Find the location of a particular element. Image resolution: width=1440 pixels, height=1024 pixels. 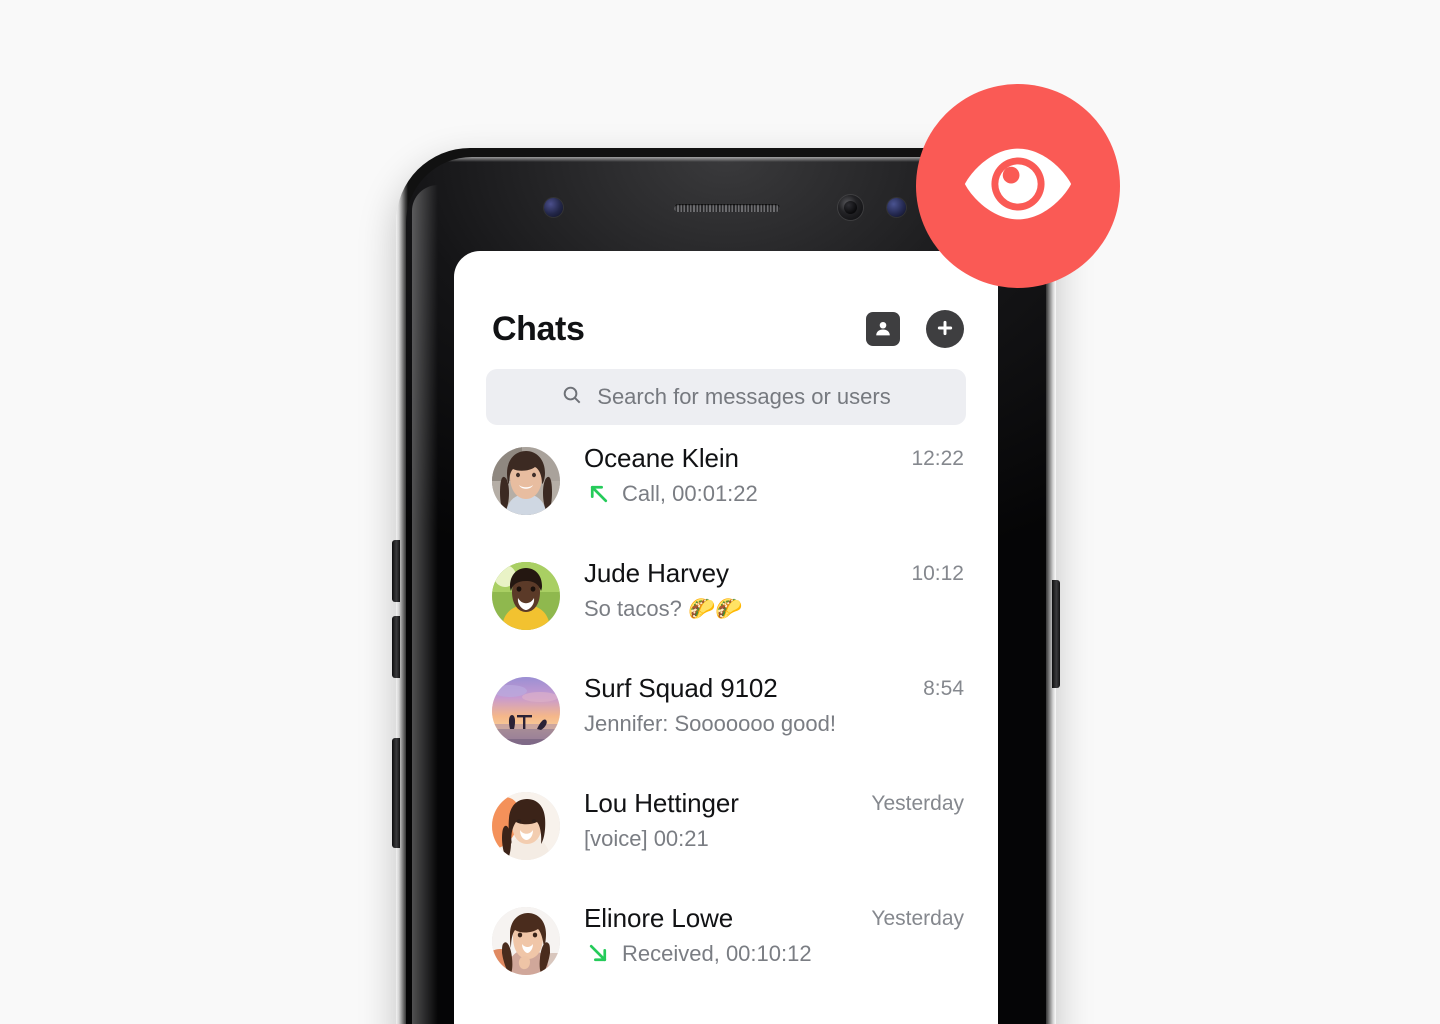

chat-preview: [voice] 00:21 is located at coordinates (722, 838).